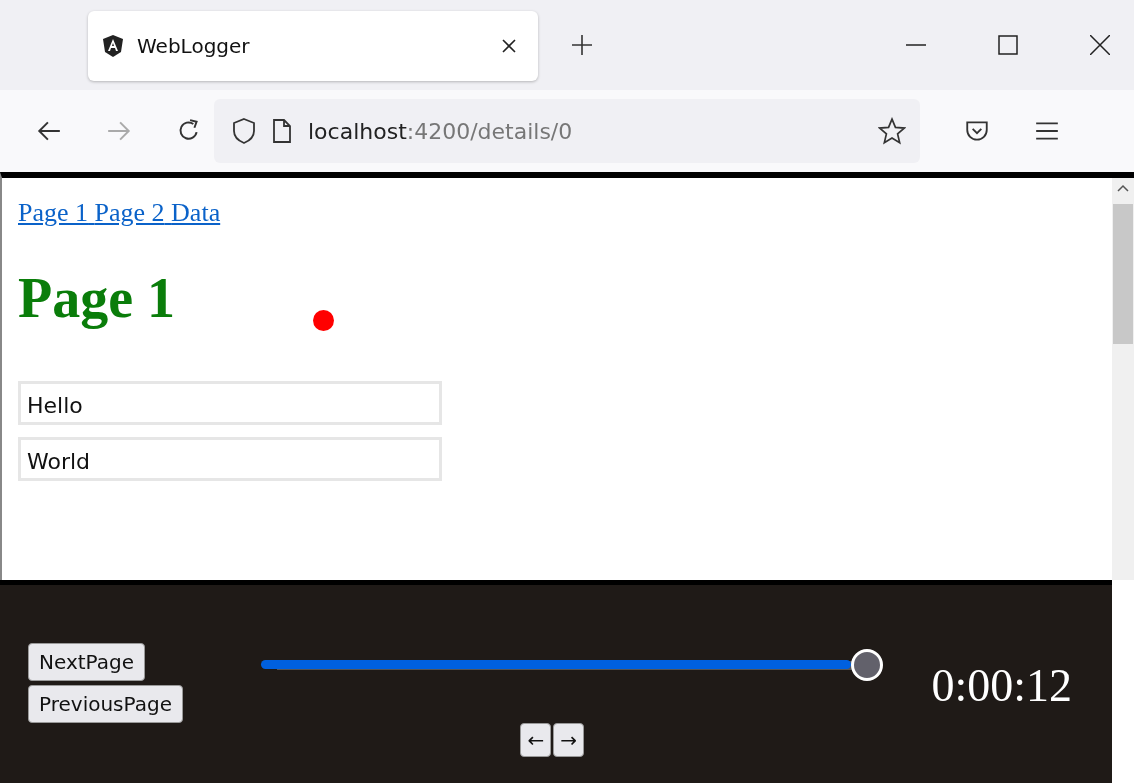 This screenshot has width=1134, height=783. What do you see at coordinates (53, 212) in the screenshot?
I see `nav-link: Page 1` at bounding box center [53, 212].